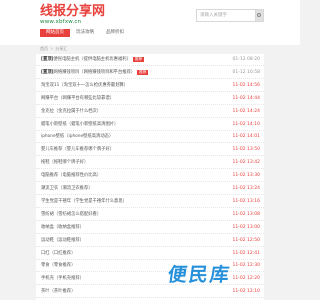 The width and height of the screenshot is (320, 300). I want to click on list-item-text: 淘宝双11（淘宝双十一怎么抢优惠券最划算）, so click(85, 85).